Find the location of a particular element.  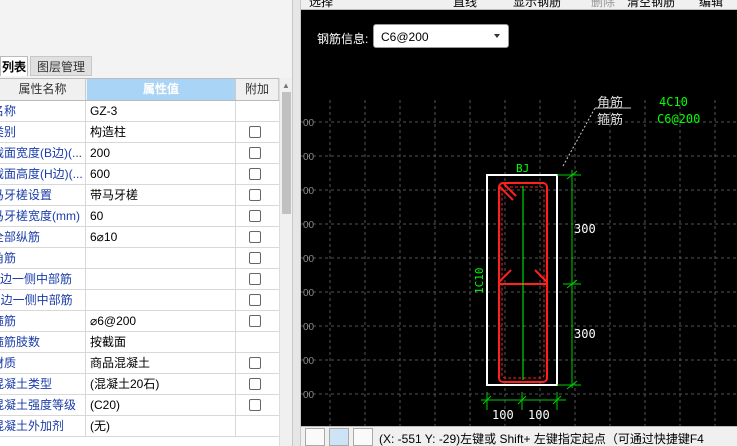

corner-rebar-value: 4C10 is located at coordinates (673, 102).